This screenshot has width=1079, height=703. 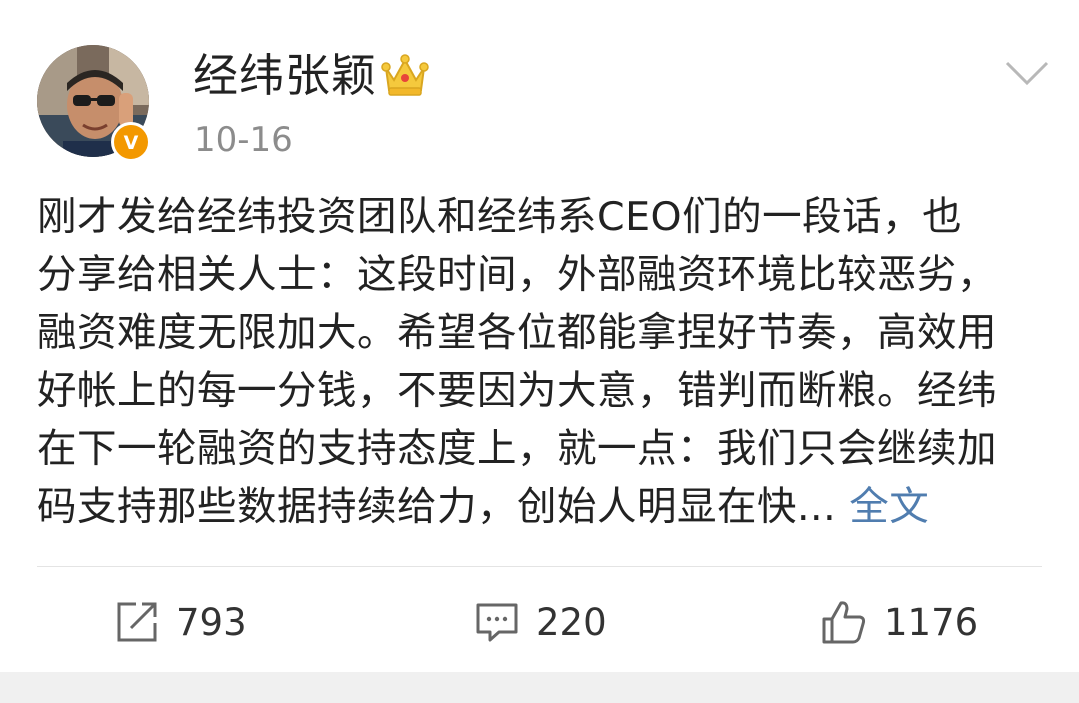 I want to click on repost-count: 793, so click(x=211, y=622).